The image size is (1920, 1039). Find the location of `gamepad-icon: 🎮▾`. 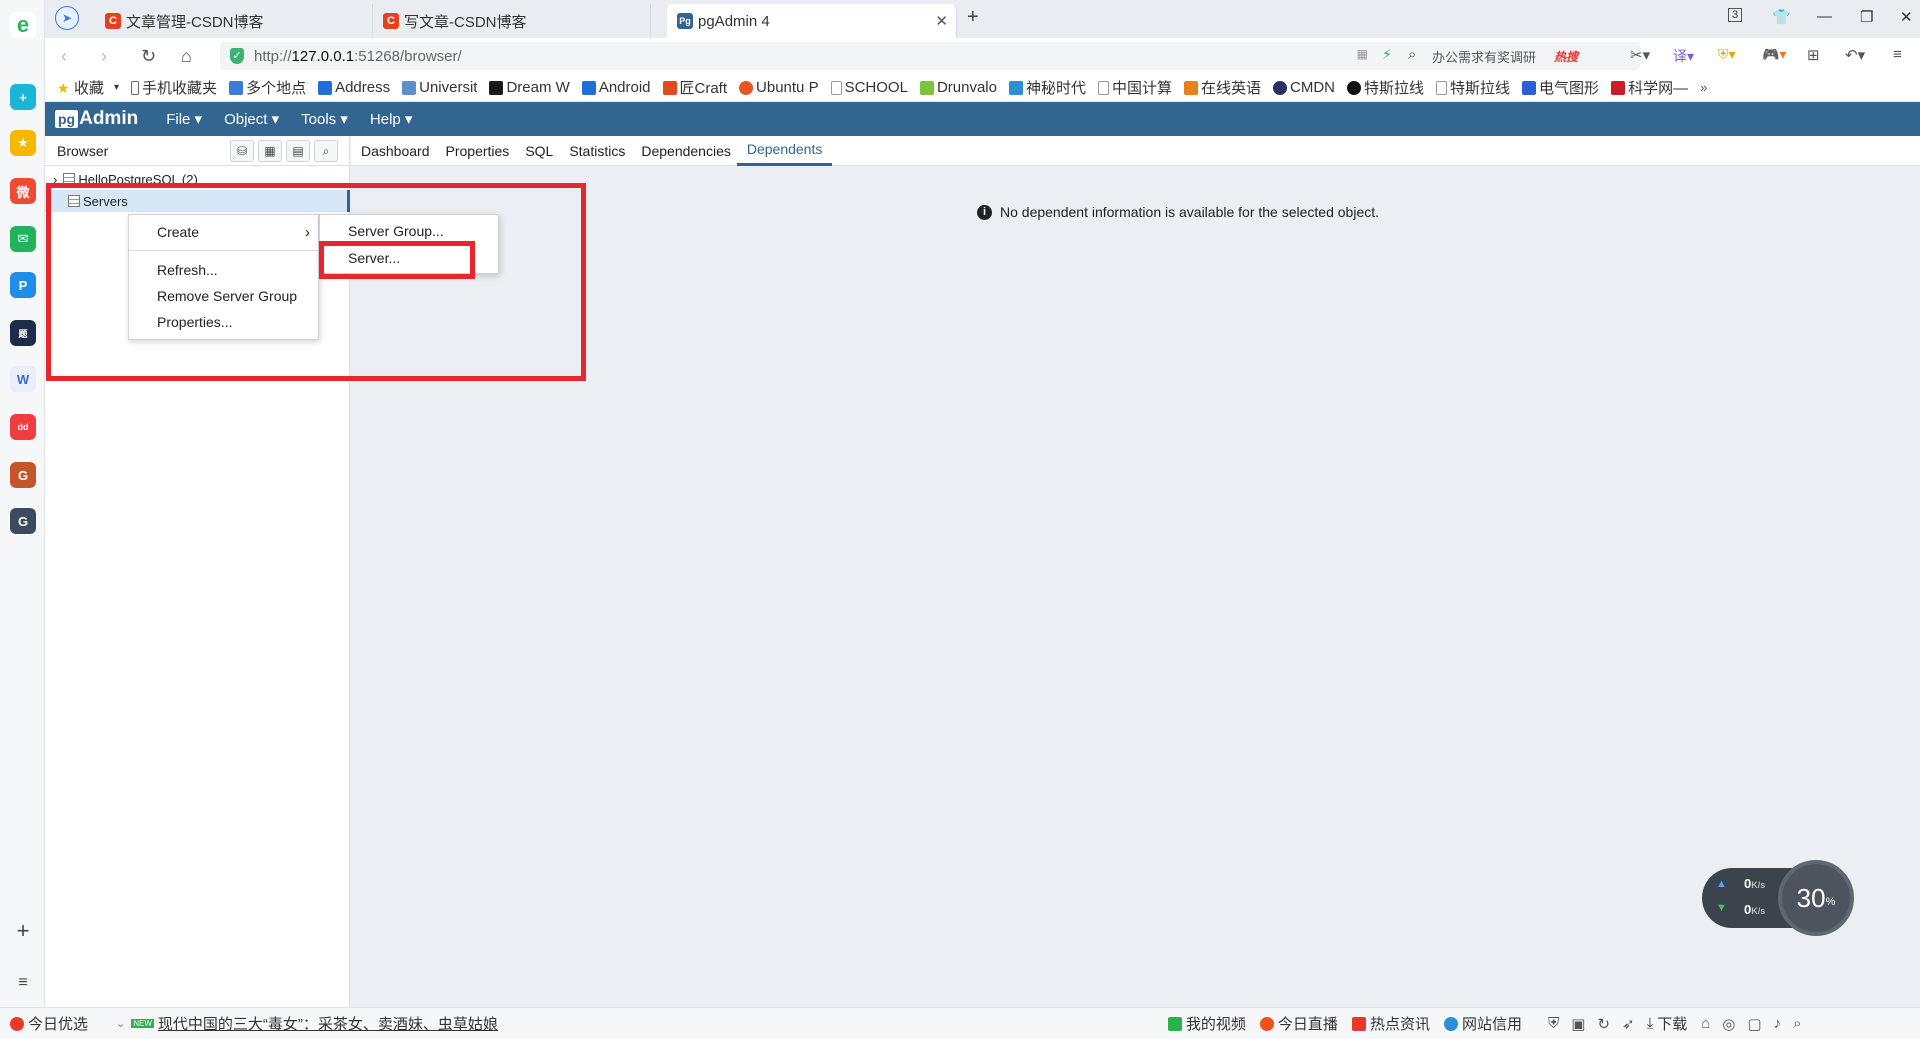

gamepad-icon: 🎮▾ is located at coordinates (1774, 54).